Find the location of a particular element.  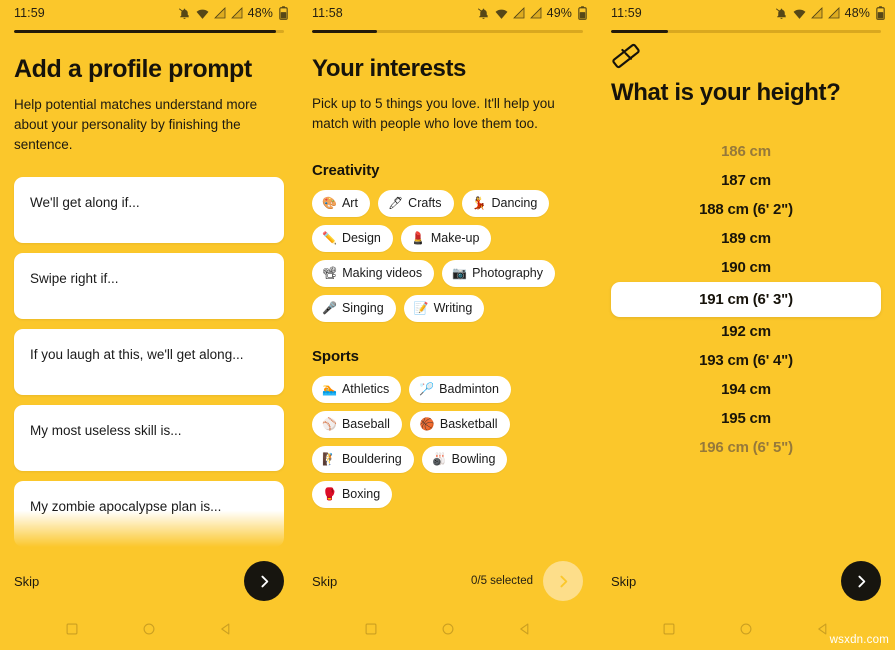

dancer-icon: 💃 is located at coordinates (479, 203).